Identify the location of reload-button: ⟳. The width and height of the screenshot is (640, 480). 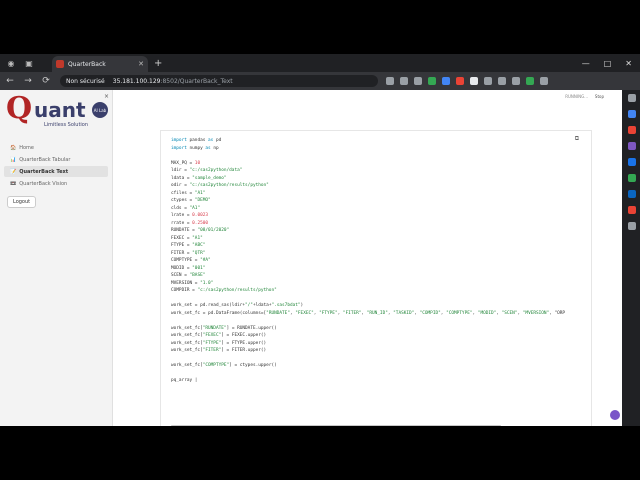
(46, 81).